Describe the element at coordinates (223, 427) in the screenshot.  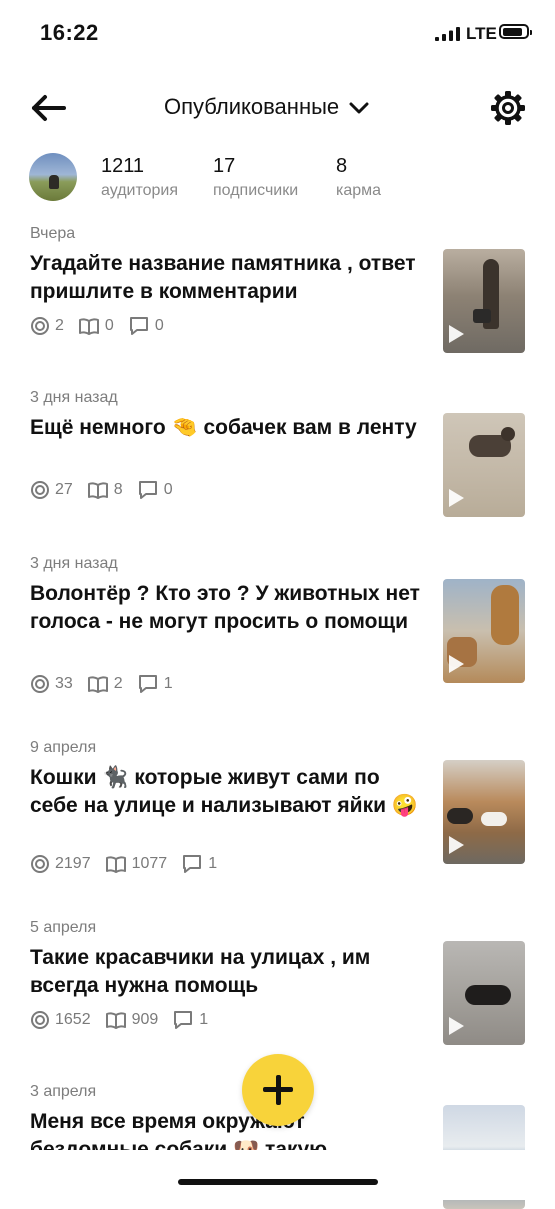
I see `post-title: Ещё немного 🤏 собачек вам в ленту` at that location.